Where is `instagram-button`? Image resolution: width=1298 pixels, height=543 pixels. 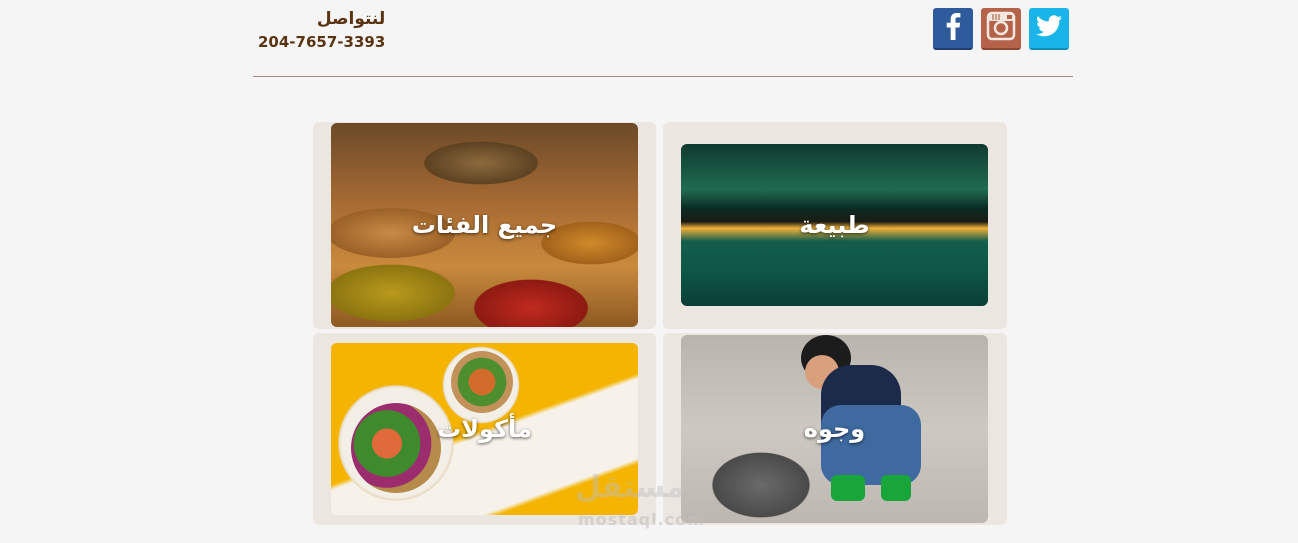 instagram-button is located at coordinates (1001, 29).